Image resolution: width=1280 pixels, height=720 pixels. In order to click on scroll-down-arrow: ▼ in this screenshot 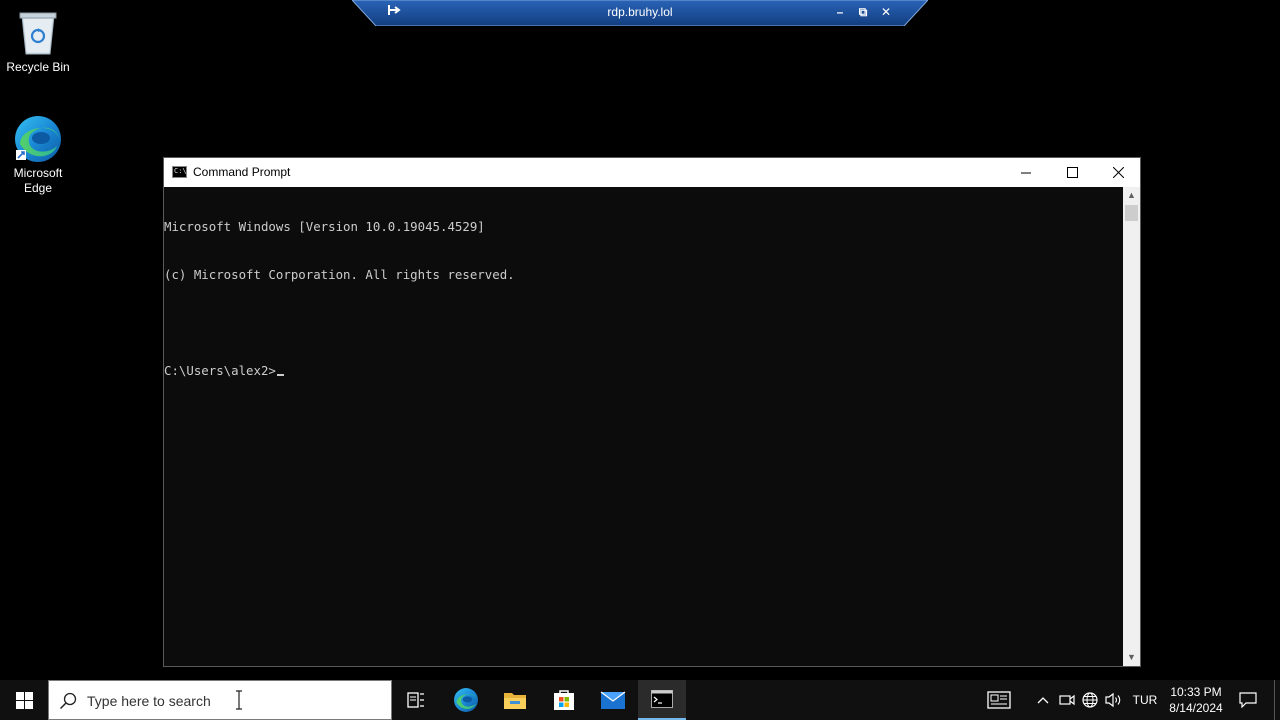, I will do `click(1131, 657)`.